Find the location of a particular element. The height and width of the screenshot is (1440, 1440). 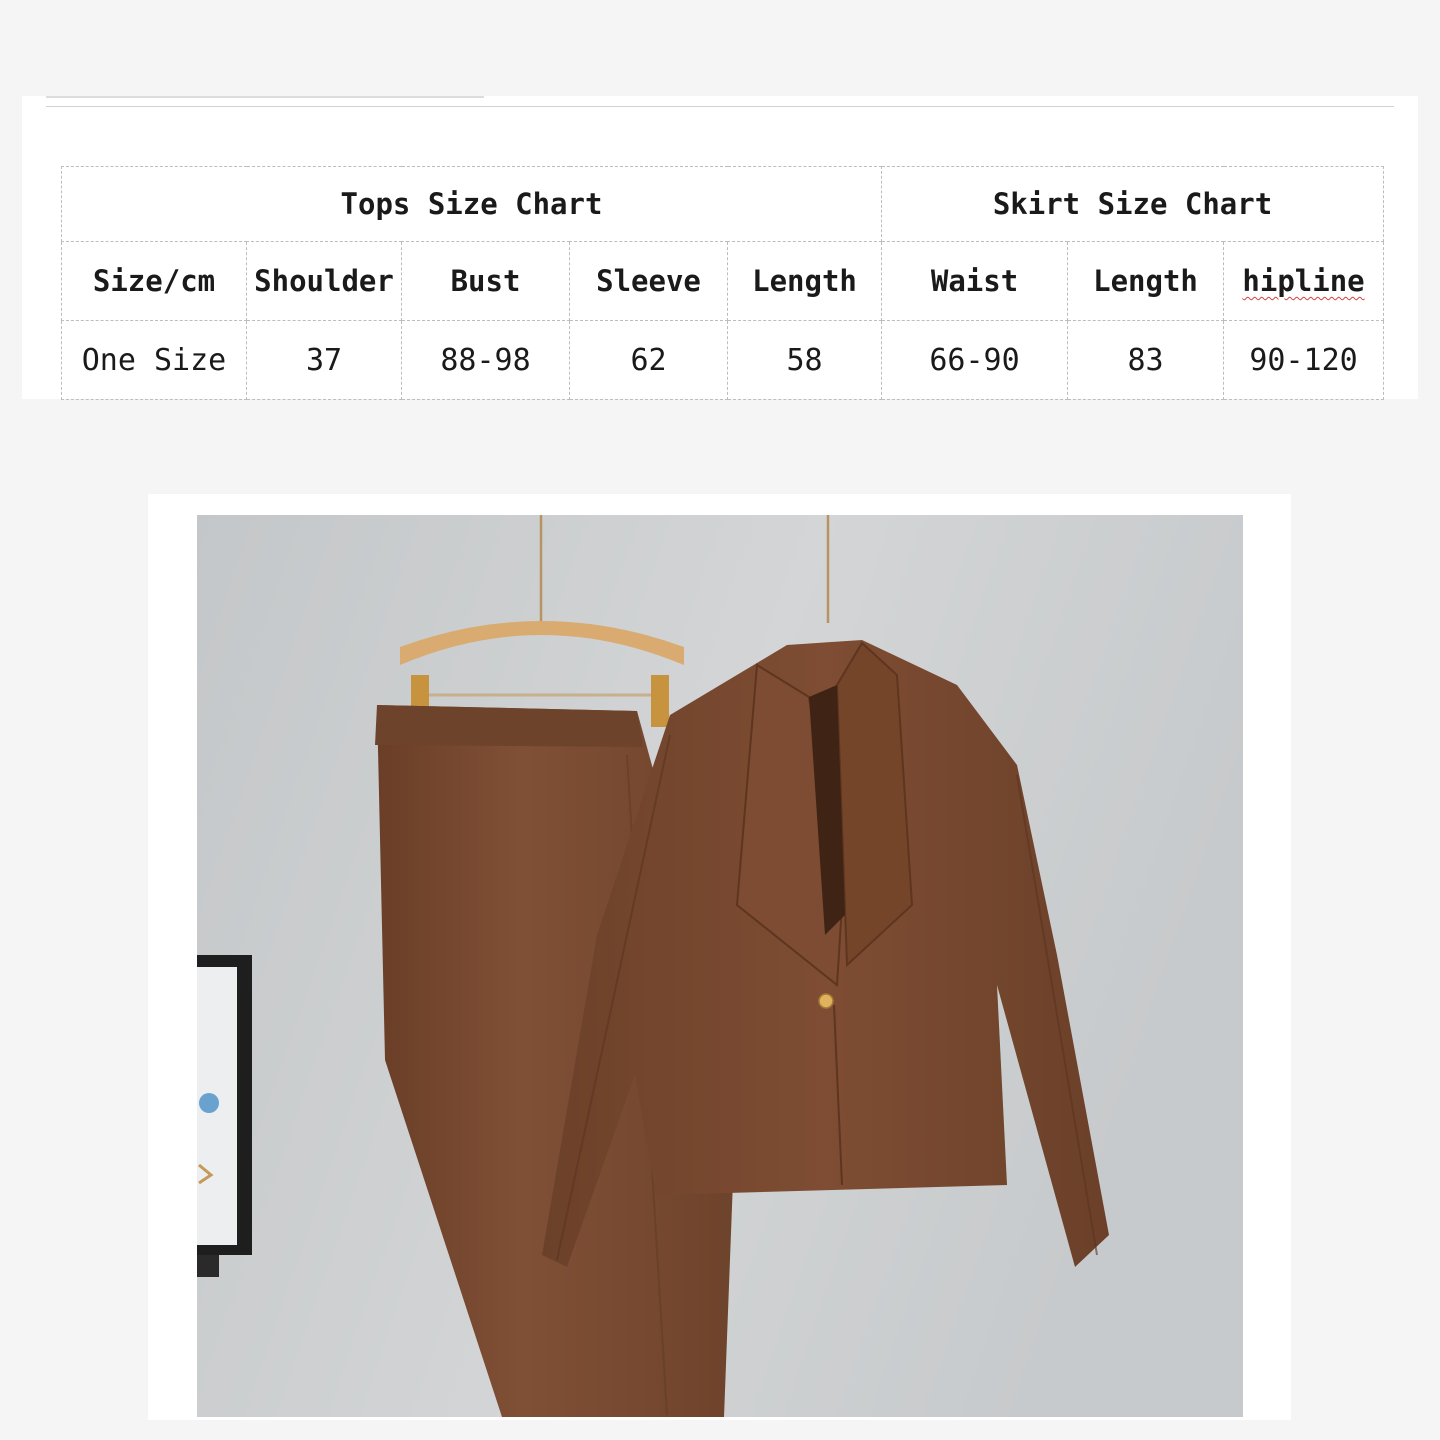

tops-size-chart-title: Tops Size Chart is located at coordinates (471, 204).